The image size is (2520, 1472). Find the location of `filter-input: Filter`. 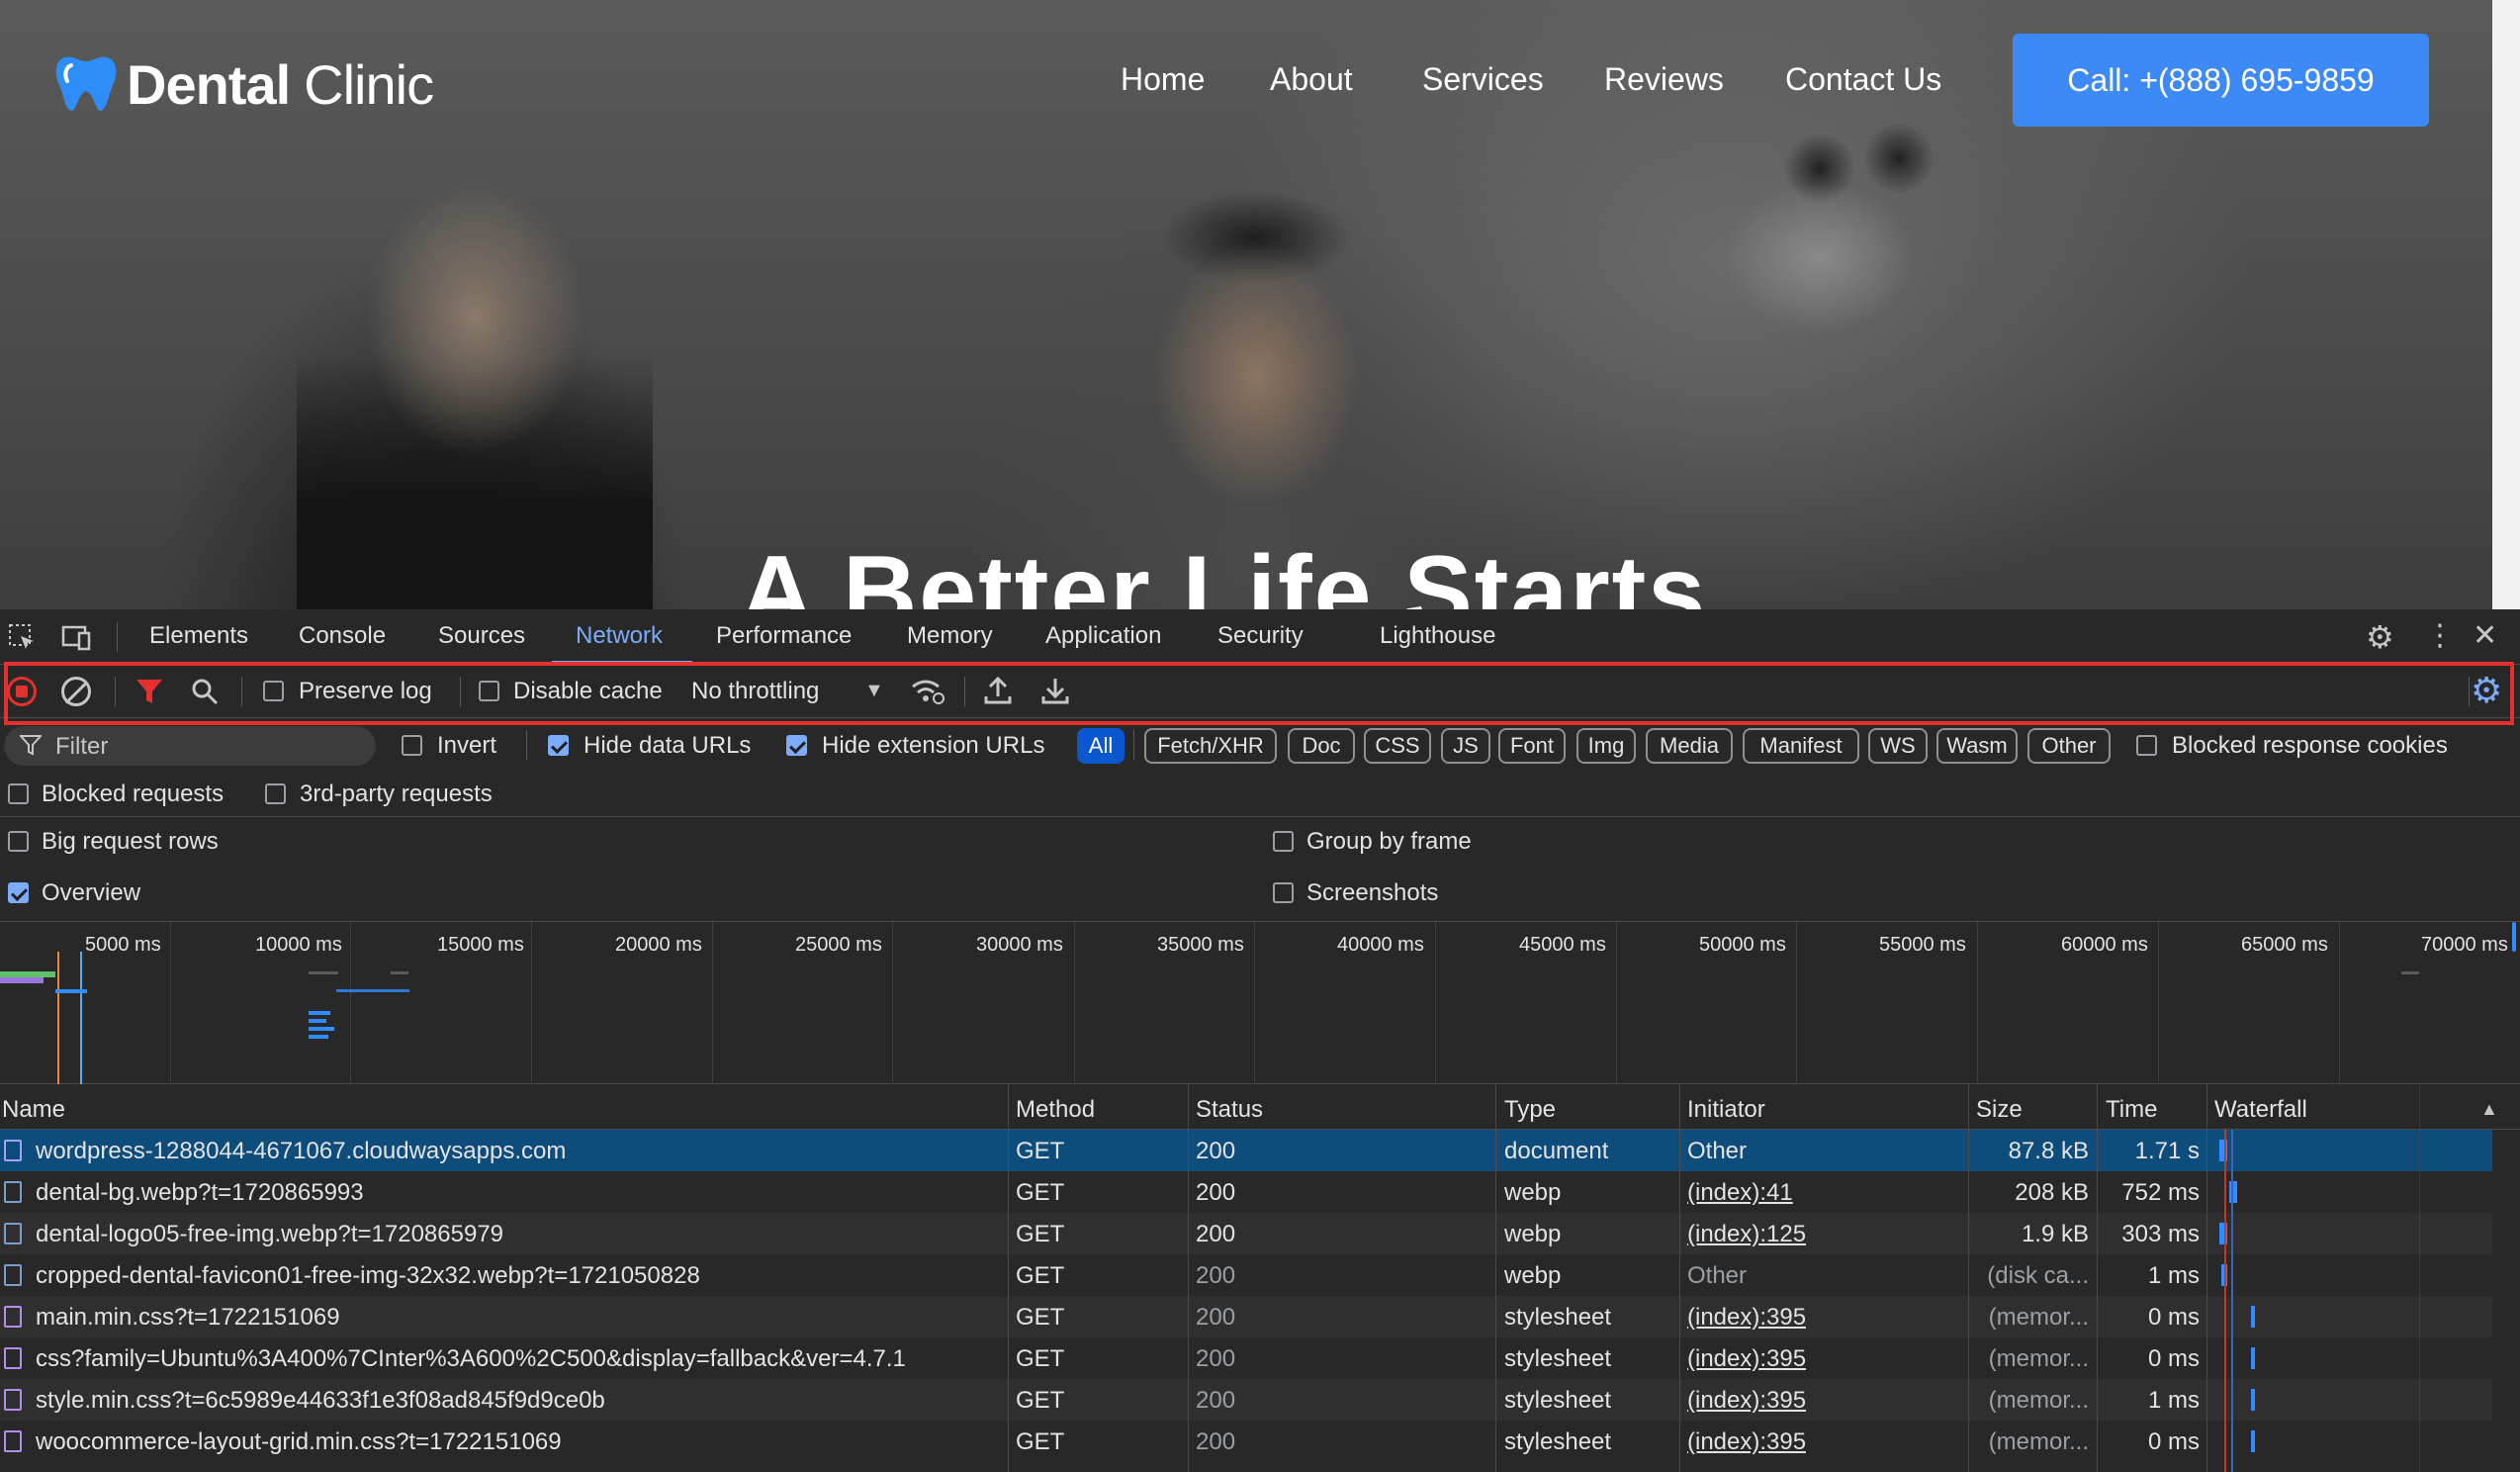

filter-input: Filter is located at coordinates (190, 746).